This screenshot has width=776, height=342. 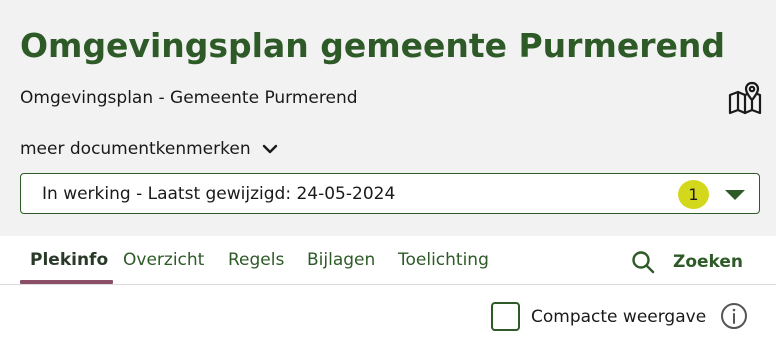 What do you see at coordinates (189, 98) in the screenshot?
I see `page-subtitle: Omgevingsplan - Gemeente Purmerend` at bounding box center [189, 98].